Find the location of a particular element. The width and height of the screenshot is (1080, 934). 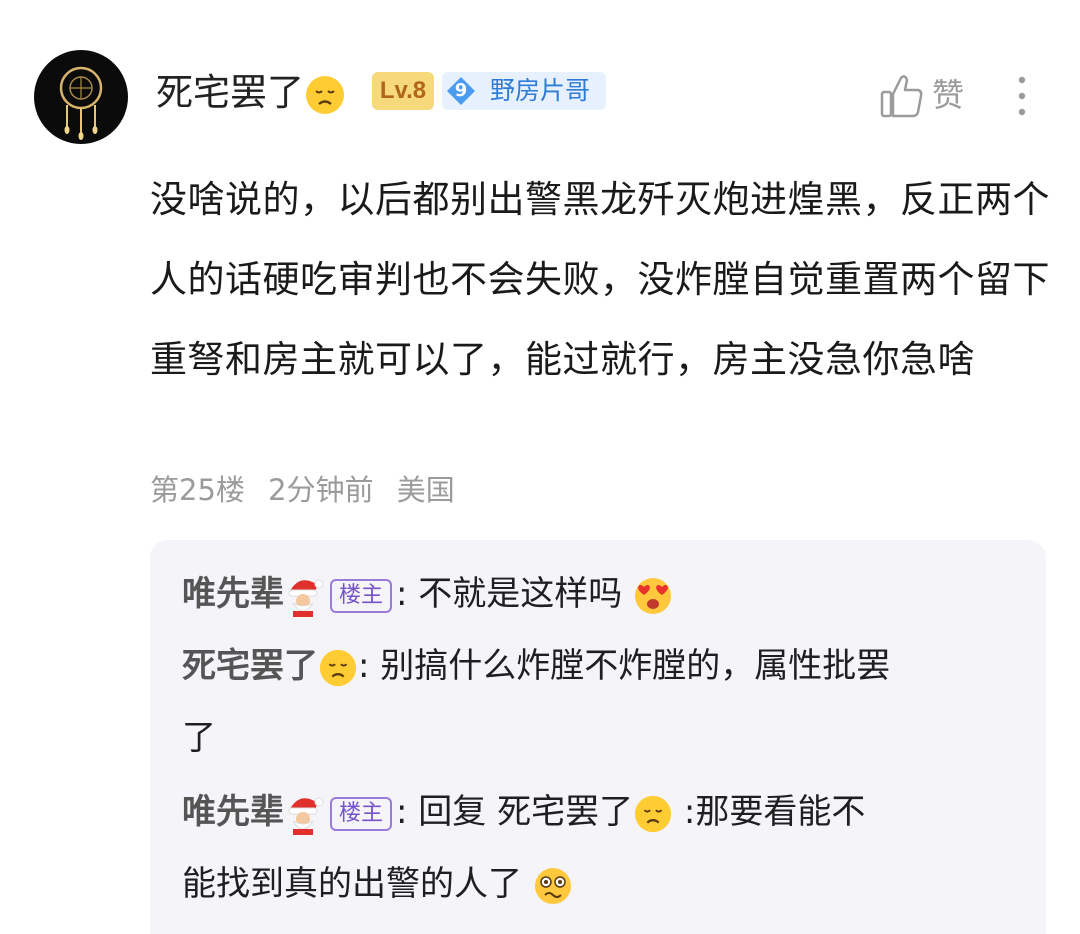

more-button is located at coordinates (1022, 96).